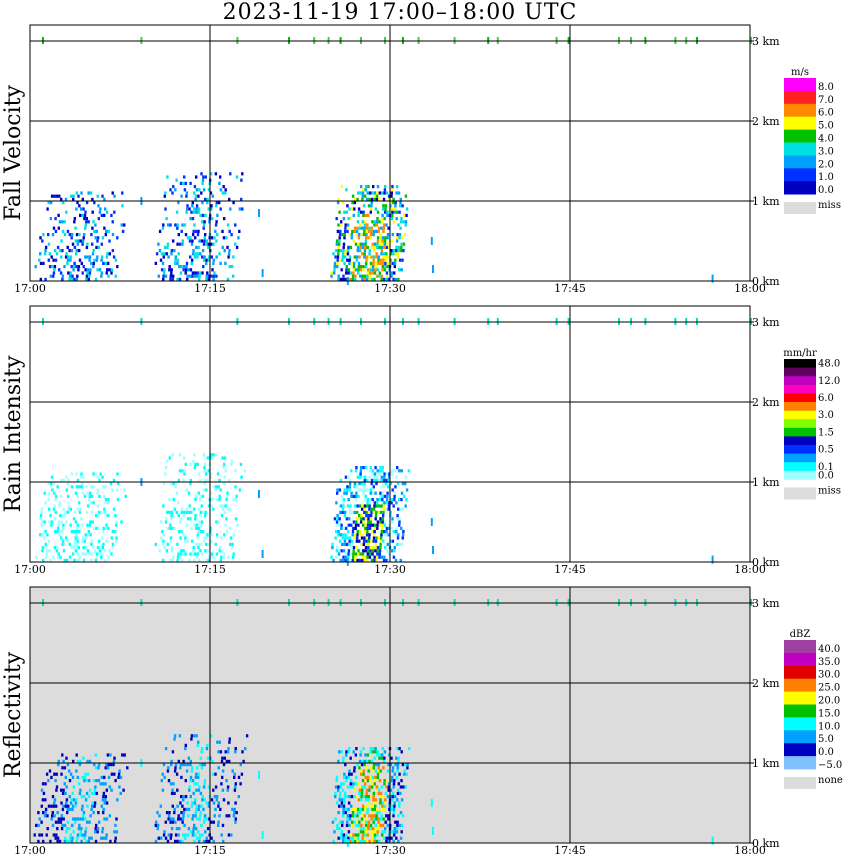 This screenshot has width=850, height=868. Describe the element at coordinates (800, 424) in the screenshot. I see `legend-swatch` at that location.